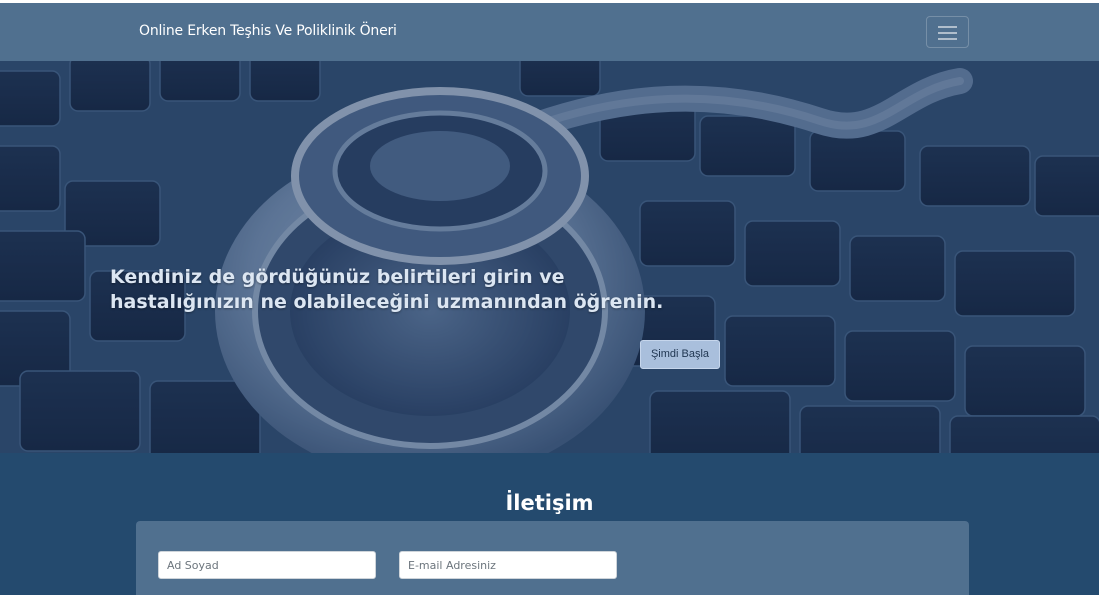  I want to click on navbar-toggler-button, so click(947, 32).